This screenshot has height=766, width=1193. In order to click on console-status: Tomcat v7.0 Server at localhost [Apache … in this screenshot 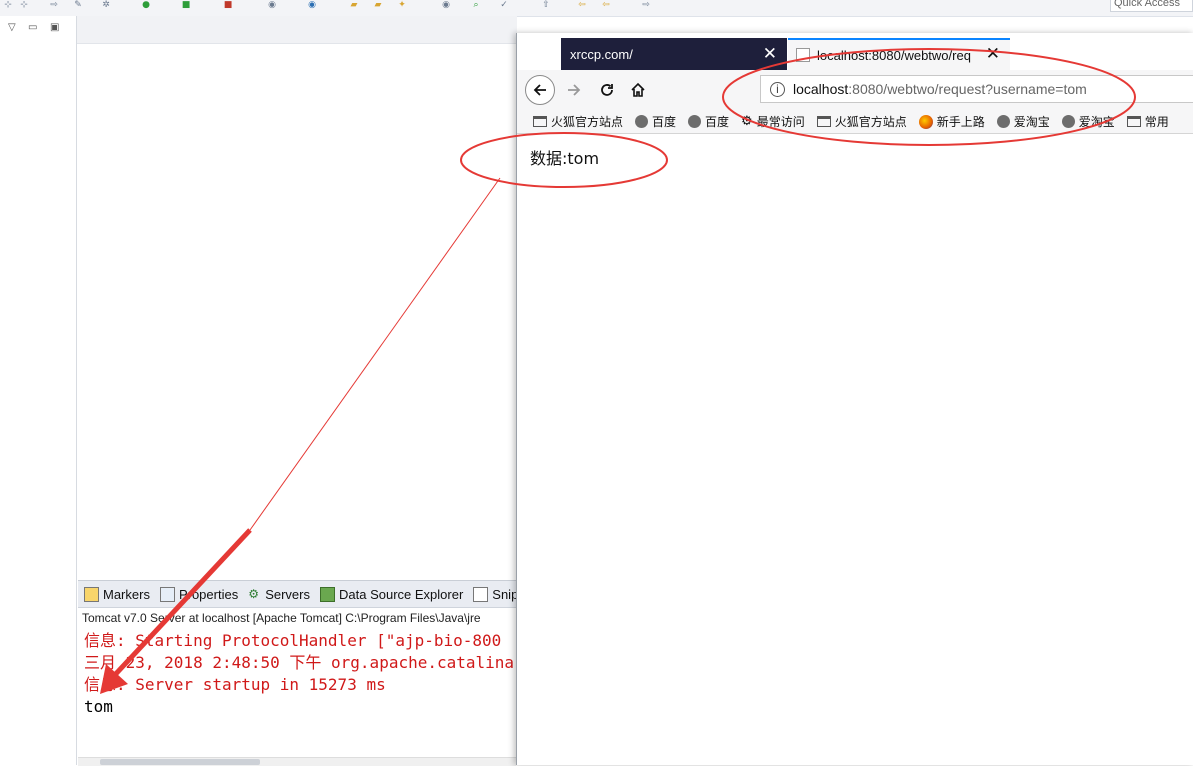, I will do `click(281, 618)`.